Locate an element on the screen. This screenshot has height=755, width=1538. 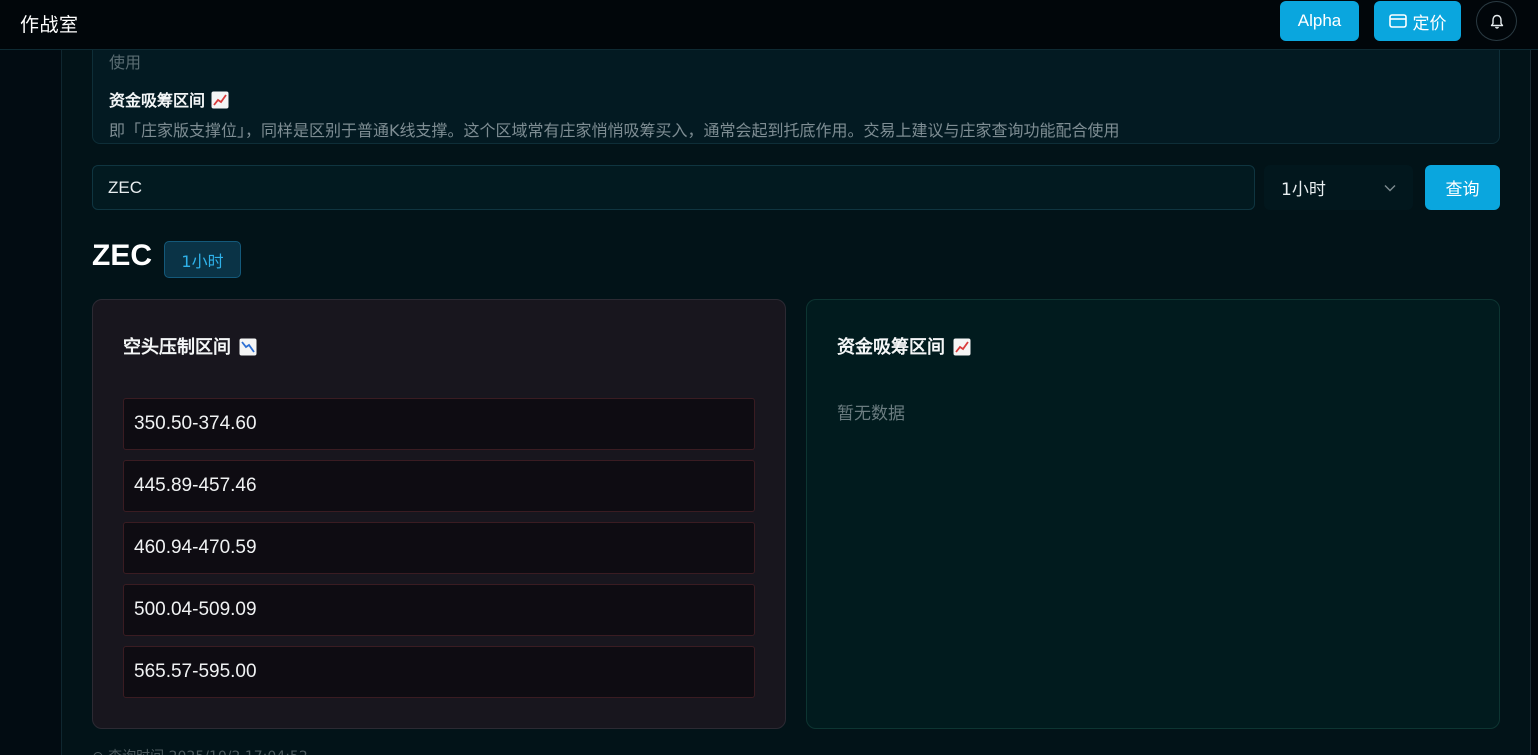
symbol-search-input: ZEC is located at coordinates (673, 187).